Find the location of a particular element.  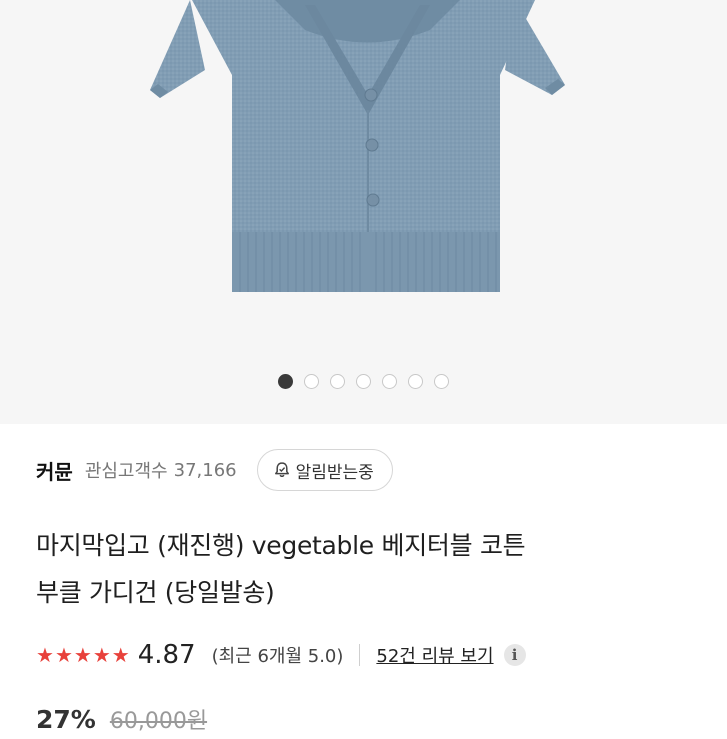

rating-stars: ★ ★ ★ ★ ★ is located at coordinates (83, 655).